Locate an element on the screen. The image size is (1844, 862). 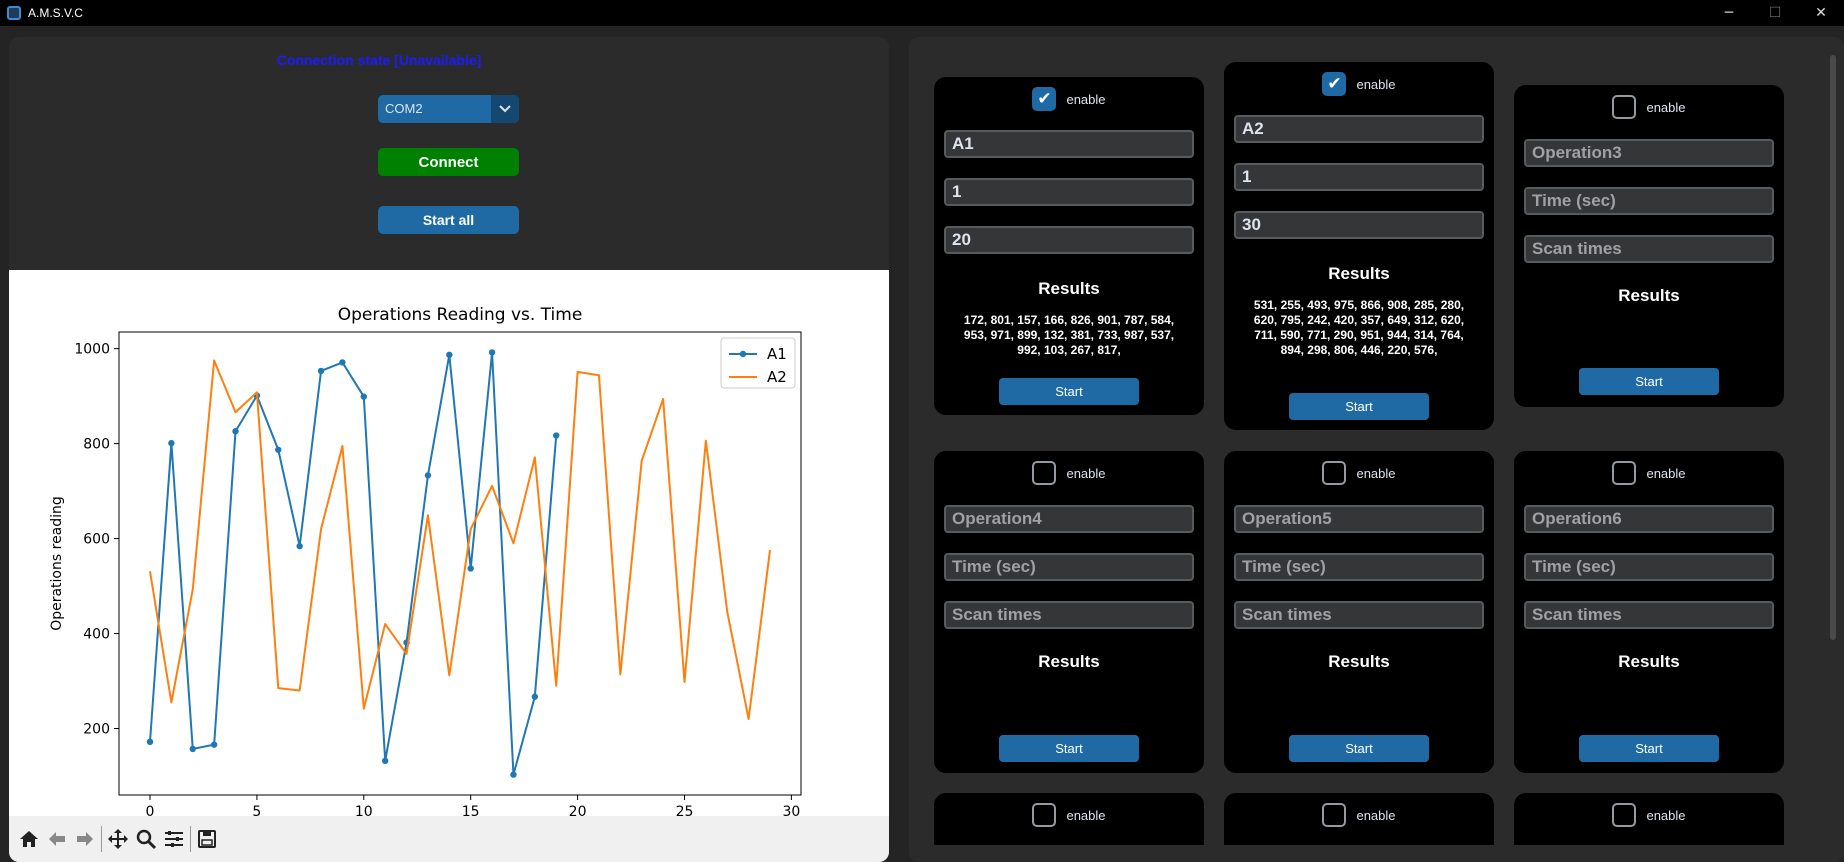
back-arrow-icon is located at coordinates (57, 839).